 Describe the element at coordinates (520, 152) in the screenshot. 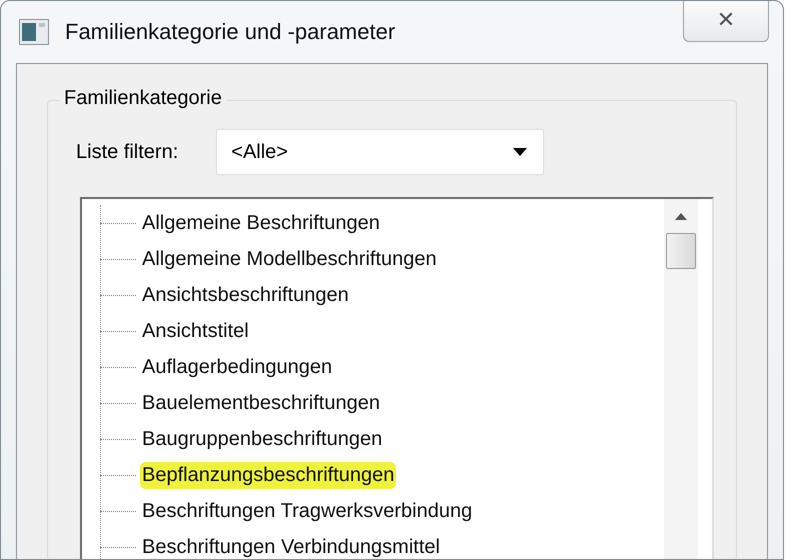

I see `caret-icon` at that location.